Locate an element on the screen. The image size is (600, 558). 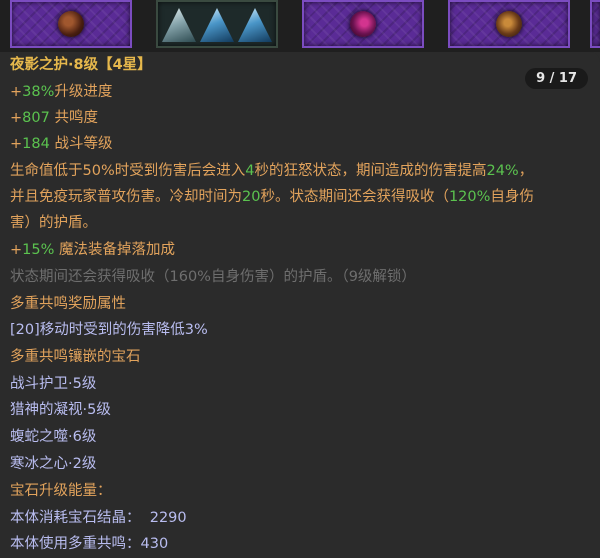
stat-upgrade-progress: +38%升级进度 is located at coordinates (61, 92).